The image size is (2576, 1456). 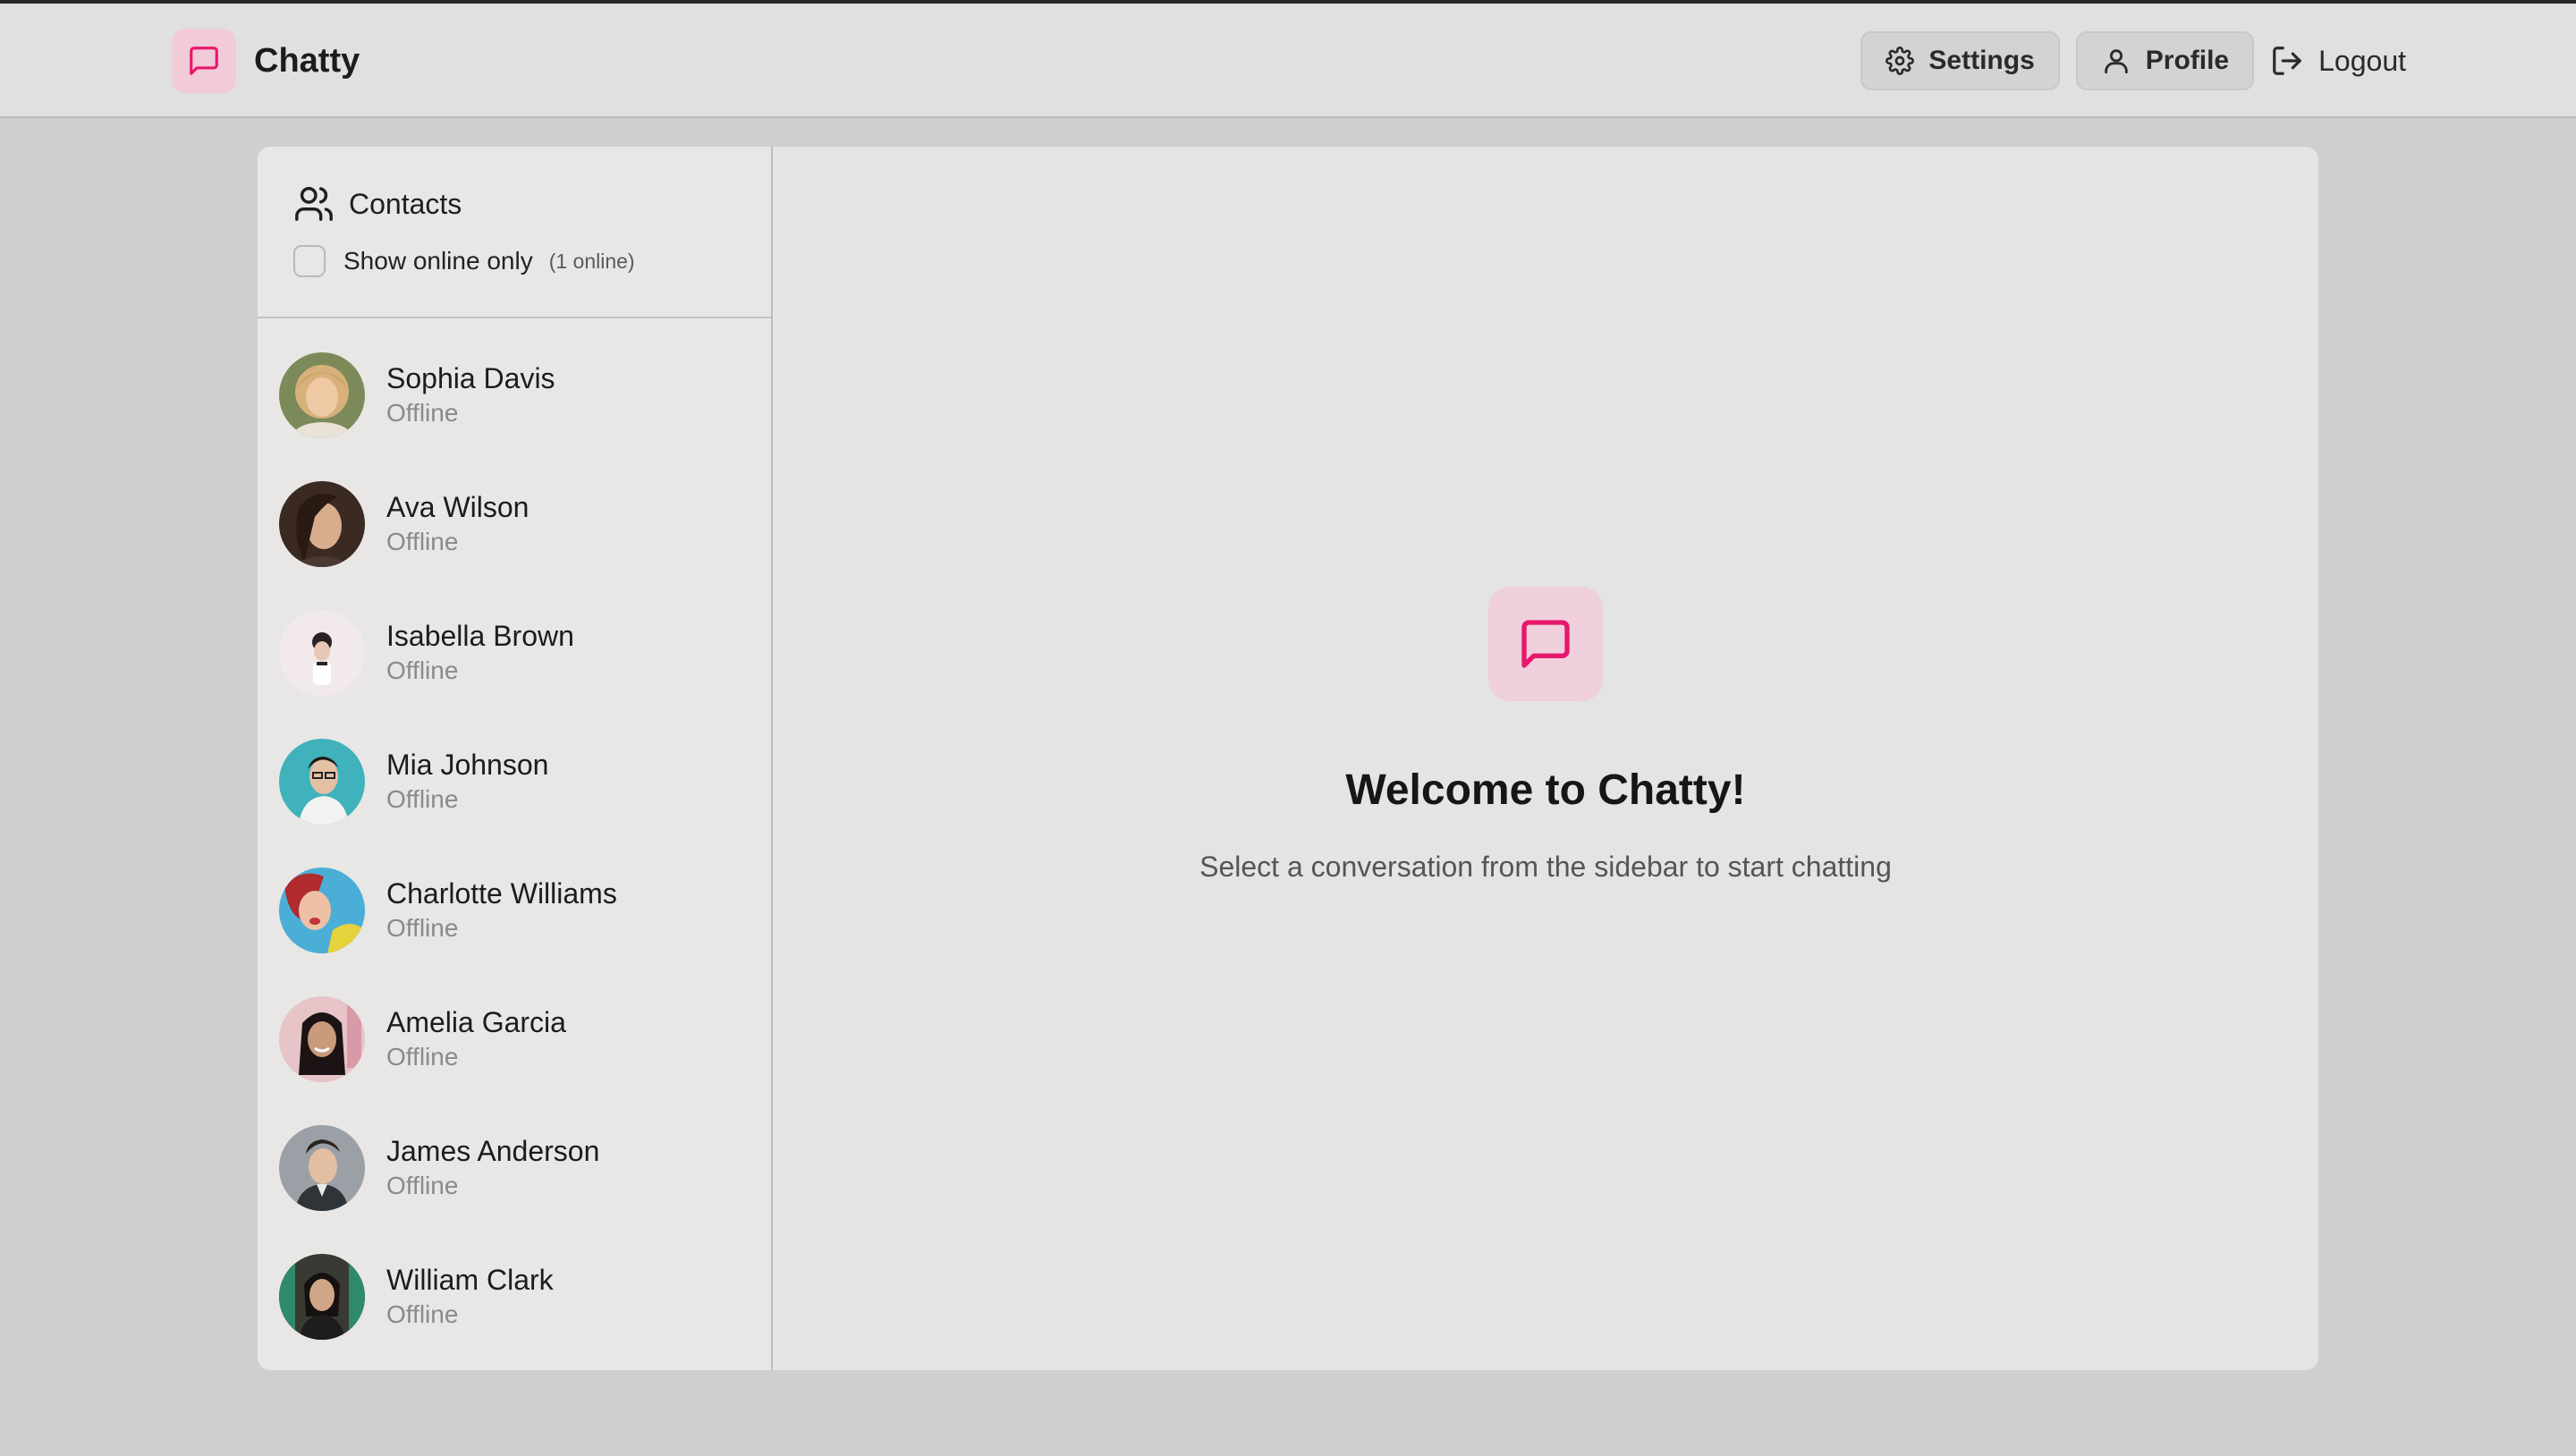 What do you see at coordinates (514, 1365) in the screenshot?
I see `contact-item-partial` at bounding box center [514, 1365].